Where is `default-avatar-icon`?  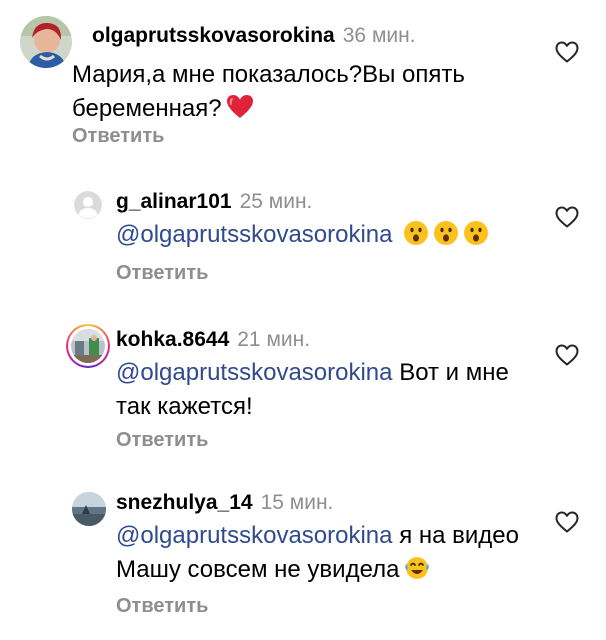 default-avatar-icon is located at coordinates (88, 205).